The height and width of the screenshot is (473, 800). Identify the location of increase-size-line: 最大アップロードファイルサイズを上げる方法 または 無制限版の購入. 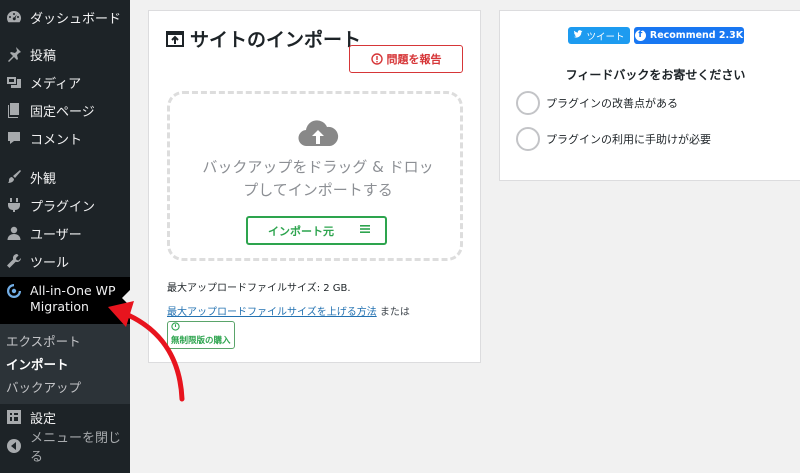
(317, 327).